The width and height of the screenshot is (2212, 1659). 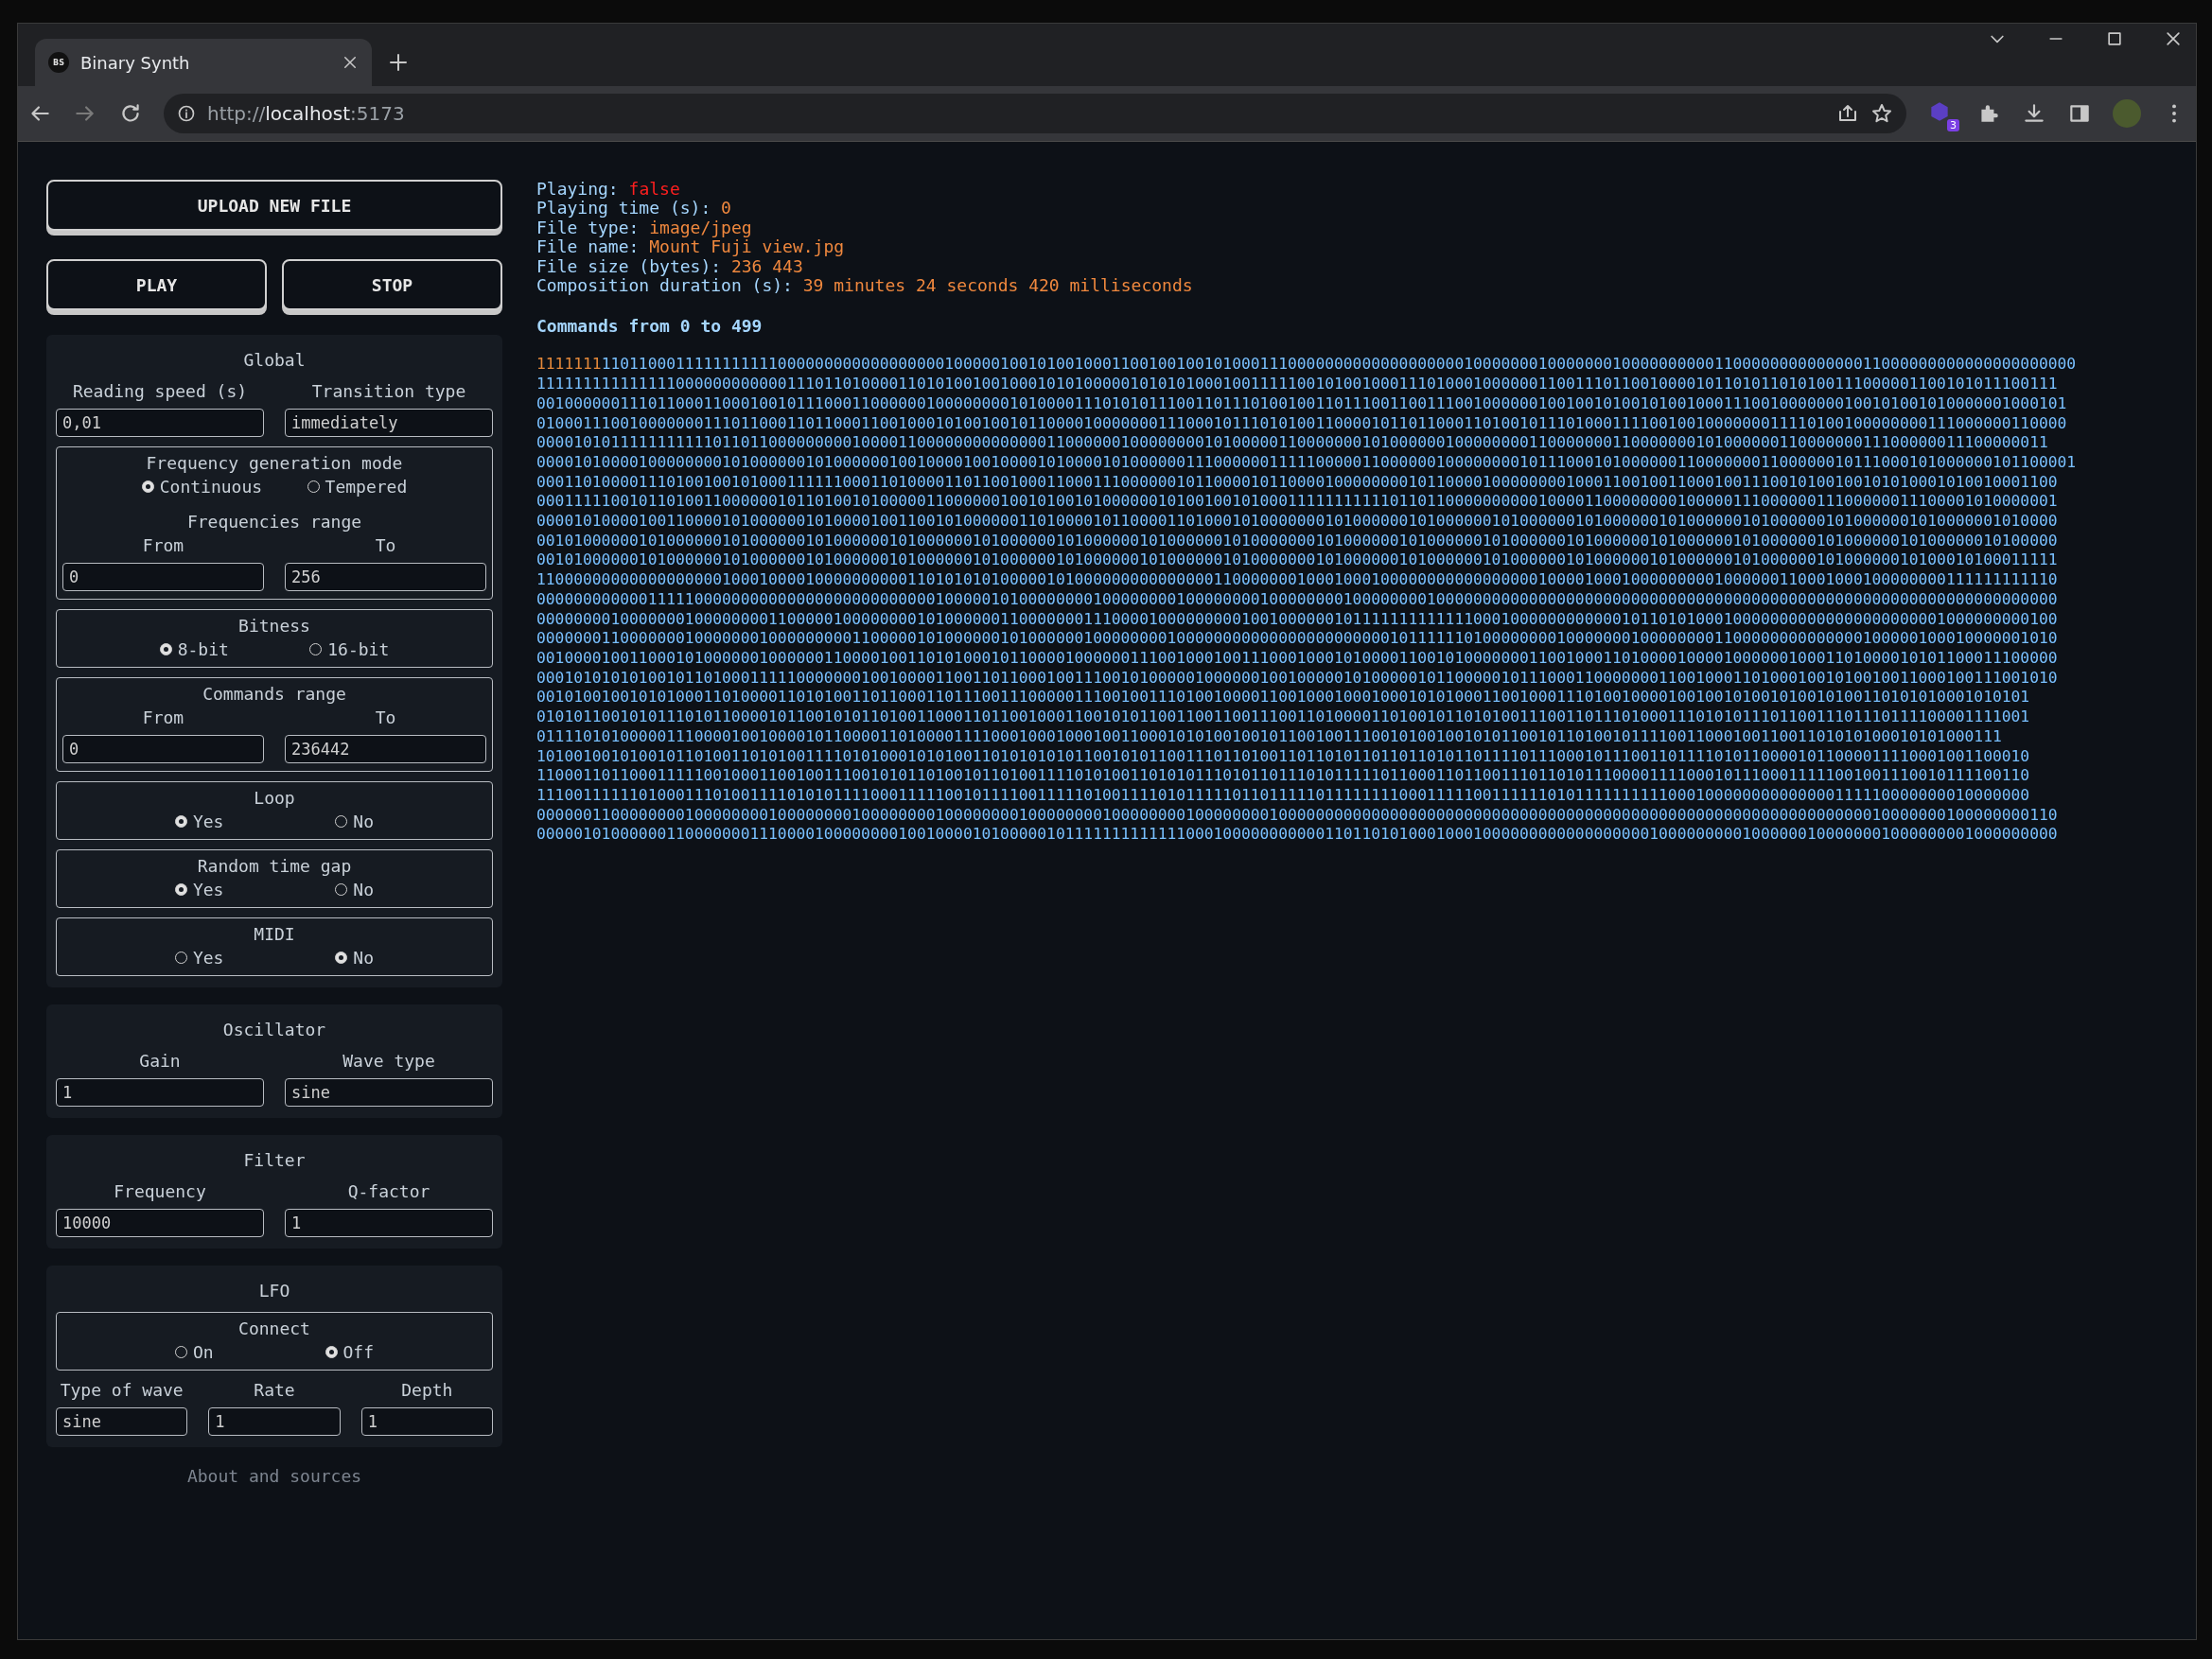 I want to click on status-line: Composition duration (s): 39 minutes 24 seconds 420 milliseconds, so click(x=865, y=286).